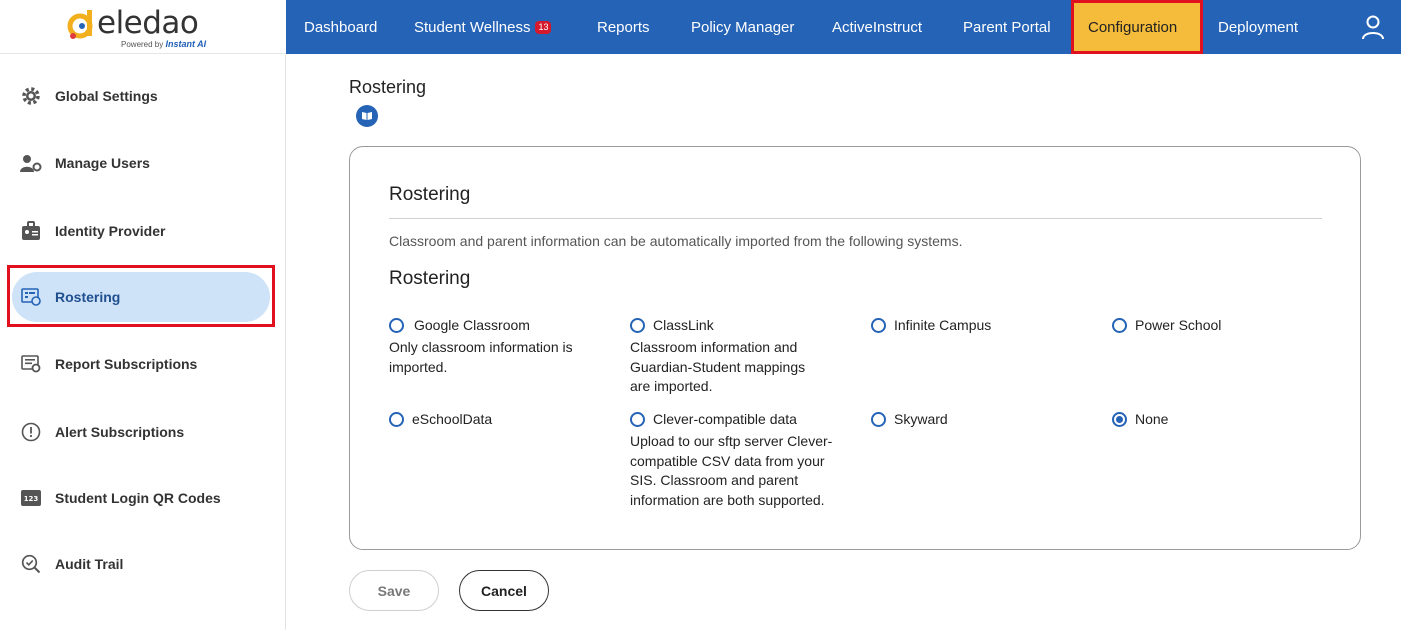 This screenshot has width=1401, height=630. I want to click on radio-clever-compatible-data: Clever-compatible data, so click(713, 419).